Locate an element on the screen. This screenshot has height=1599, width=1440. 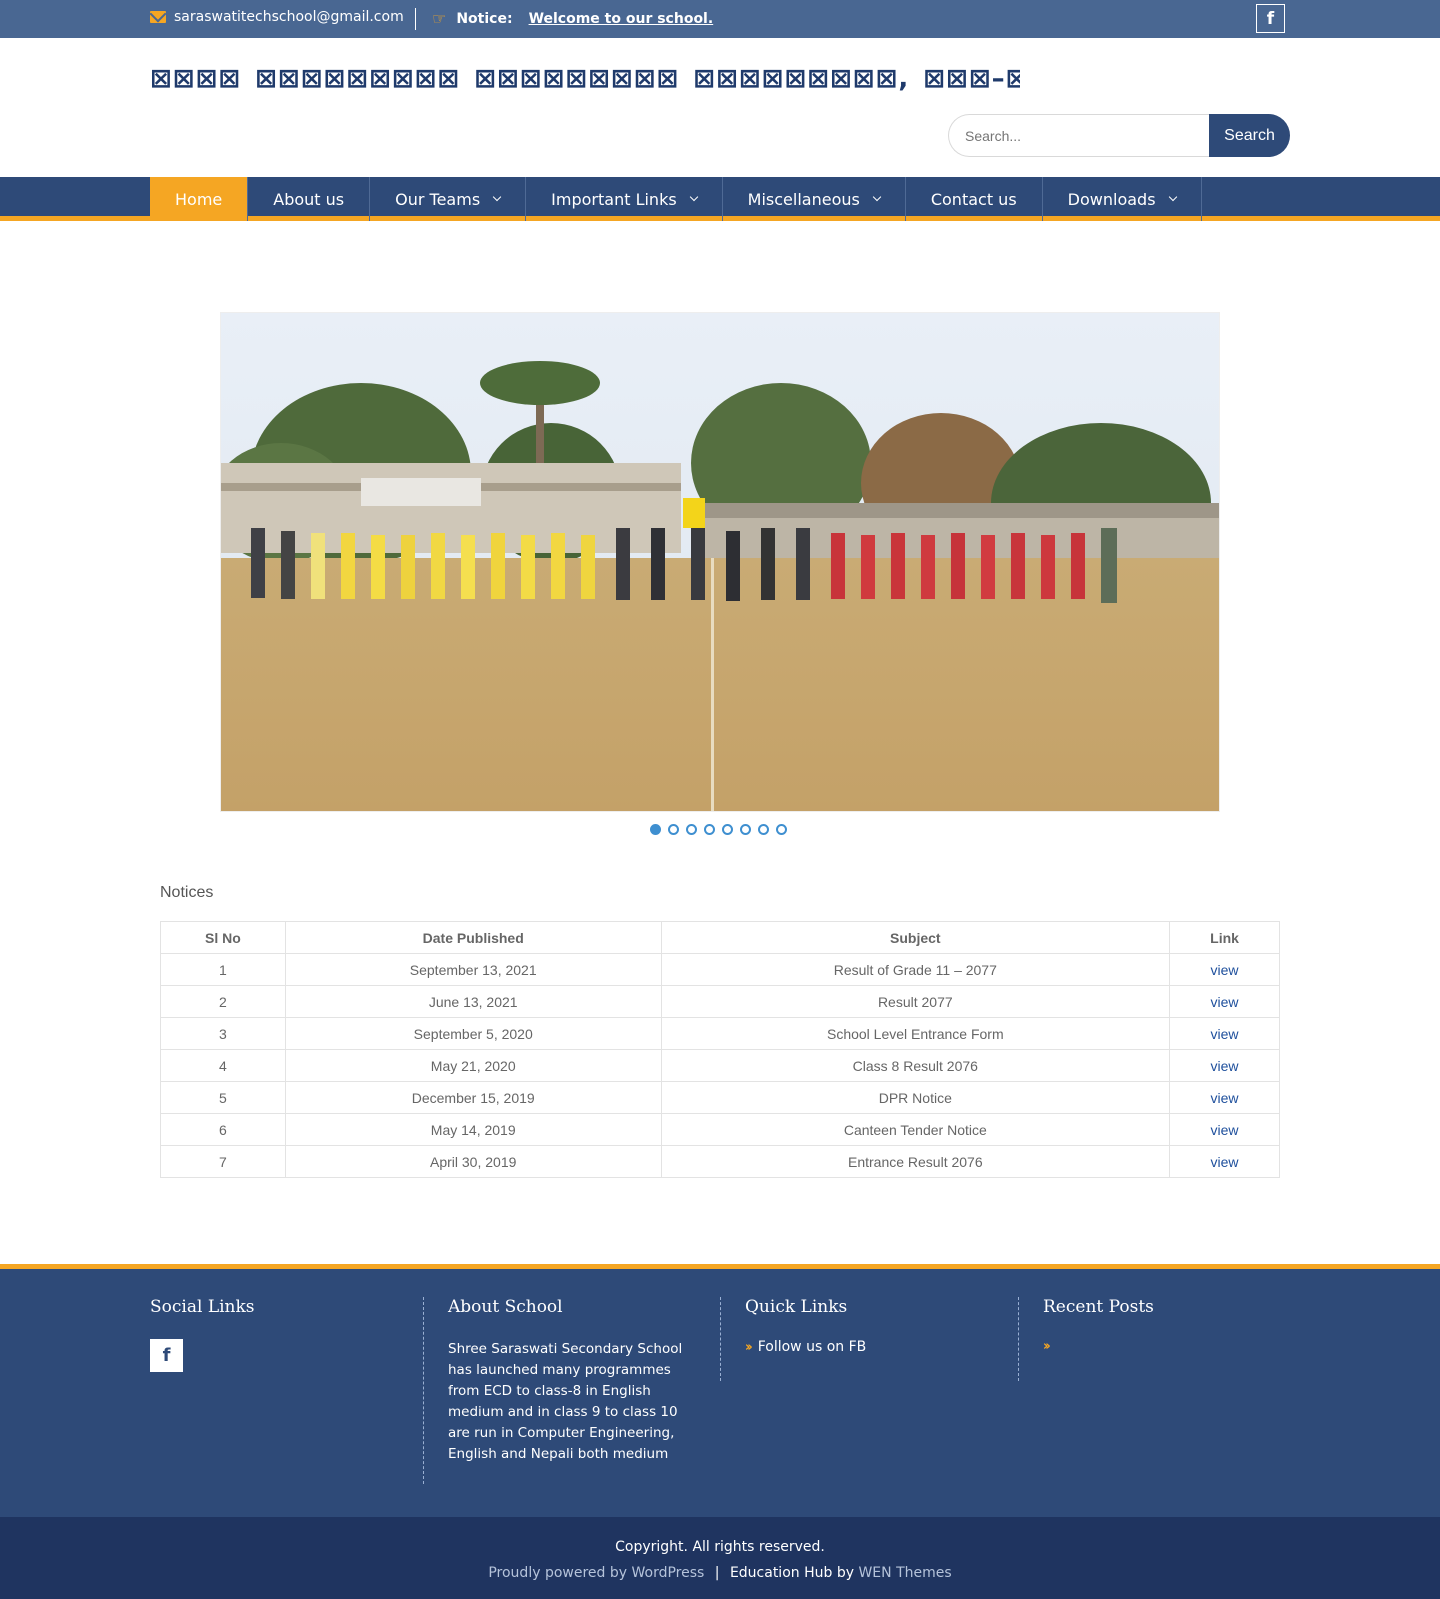
cell-subject: Result of Grade 11 – 2077 is located at coordinates (915, 969).